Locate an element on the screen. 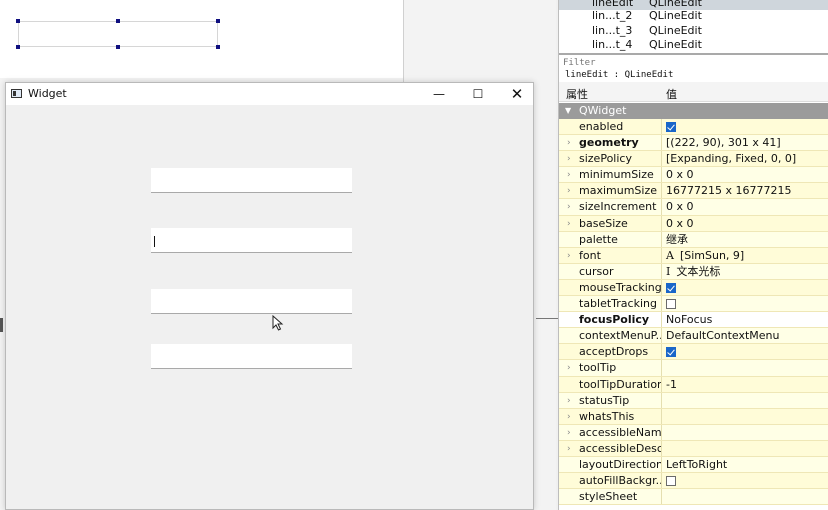  property-row: cursor I 文本光标 is located at coordinates (693, 271).